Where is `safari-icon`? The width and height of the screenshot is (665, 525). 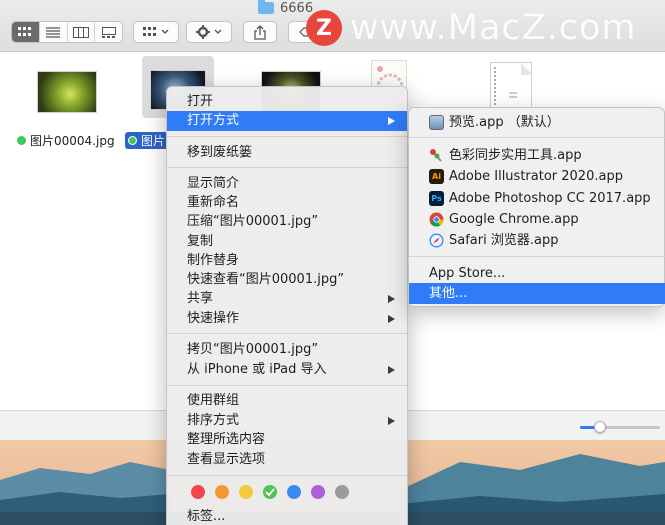 safari-icon is located at coordinates (436, 240).